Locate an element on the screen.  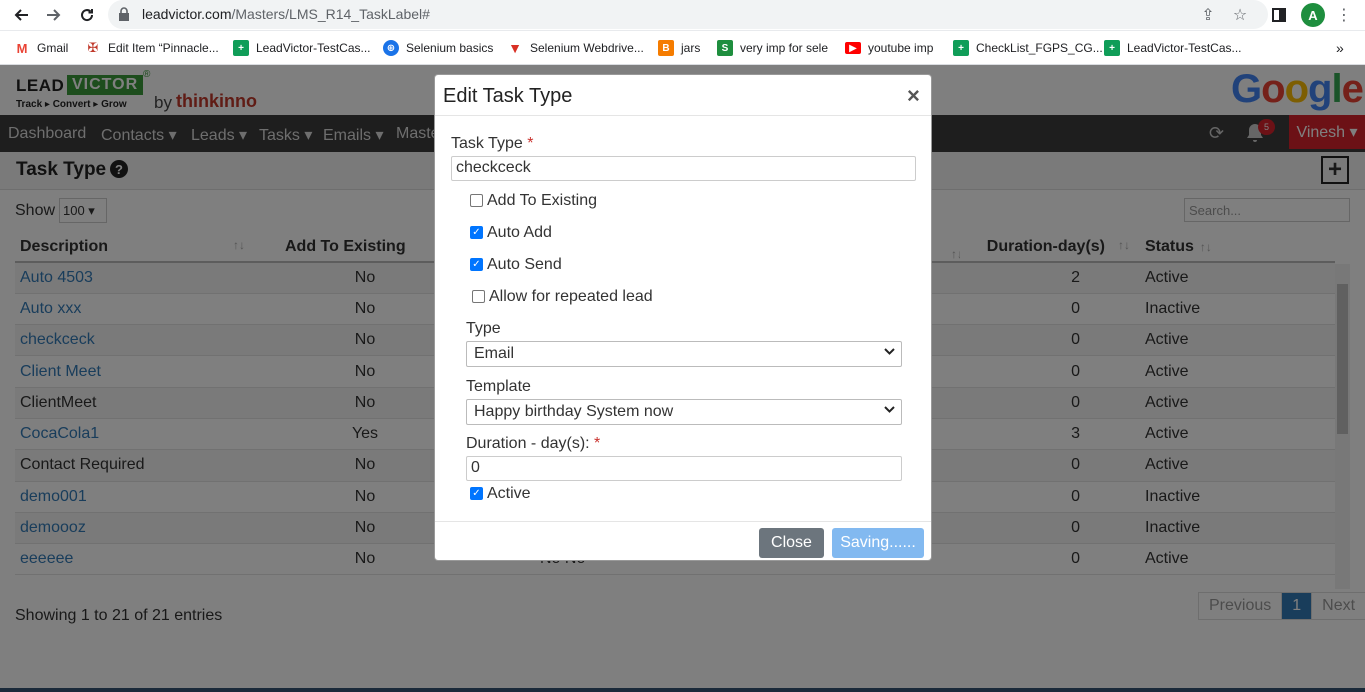
bookmark-very-imp-for-sele: Svery imp for sele is located at coordinates (772, 48).